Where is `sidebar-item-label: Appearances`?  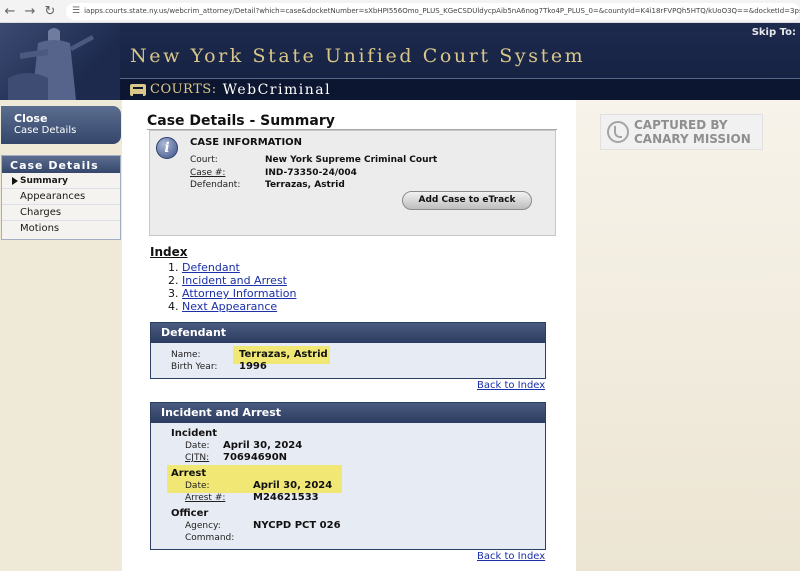 sidebar-item-label: Appearances is located at coordinates (53, 196).